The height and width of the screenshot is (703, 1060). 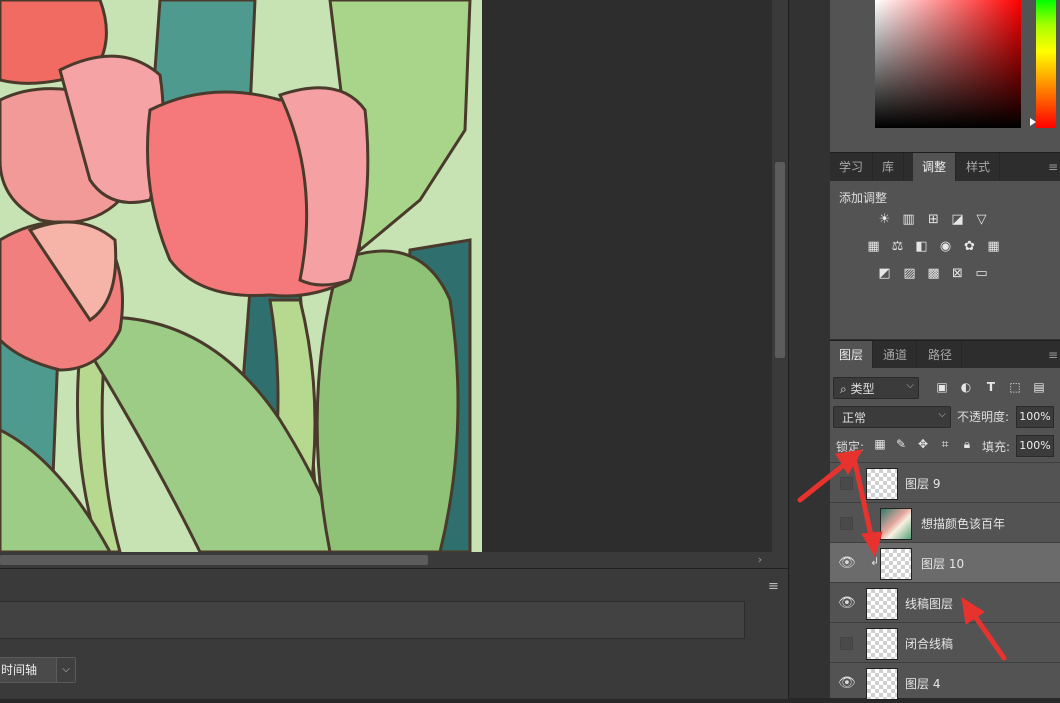 I want to click on threshold-icon: ▩, so click(x=933, y=274).